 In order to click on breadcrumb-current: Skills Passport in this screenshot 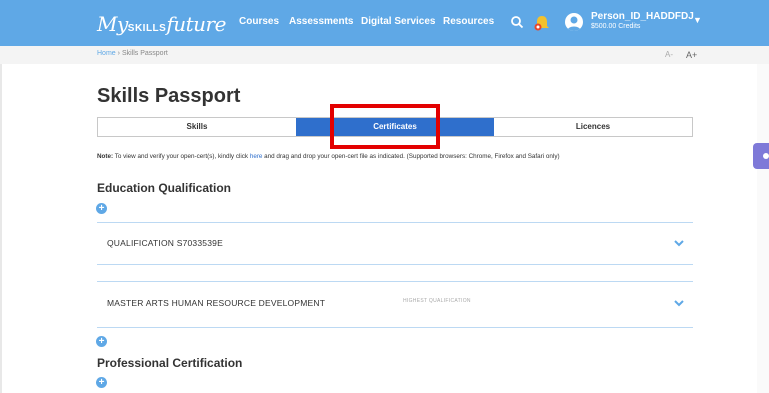, I will do `click(144, 53)`.